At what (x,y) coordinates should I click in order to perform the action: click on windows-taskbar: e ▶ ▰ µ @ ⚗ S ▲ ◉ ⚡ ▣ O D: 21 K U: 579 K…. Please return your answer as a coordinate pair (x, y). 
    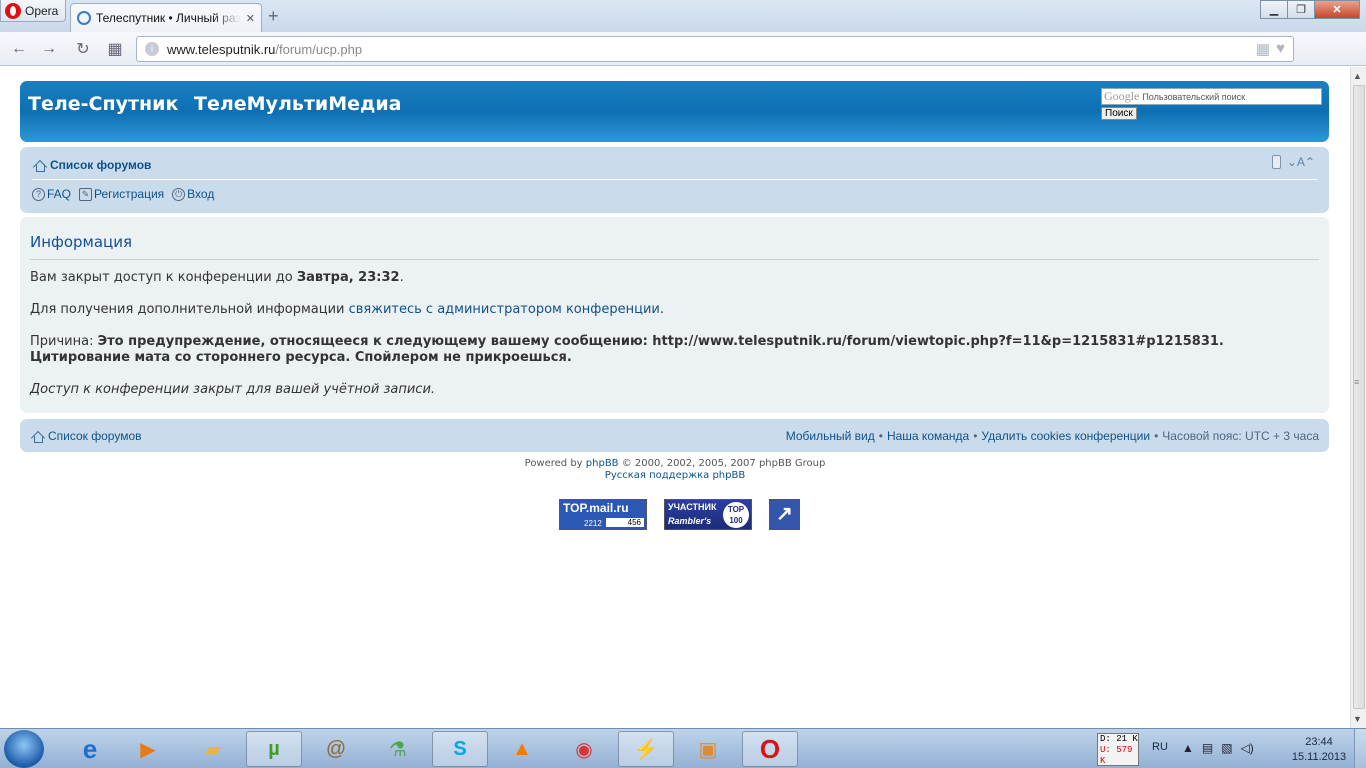
    Looking at the image, I should click on (683, 748).